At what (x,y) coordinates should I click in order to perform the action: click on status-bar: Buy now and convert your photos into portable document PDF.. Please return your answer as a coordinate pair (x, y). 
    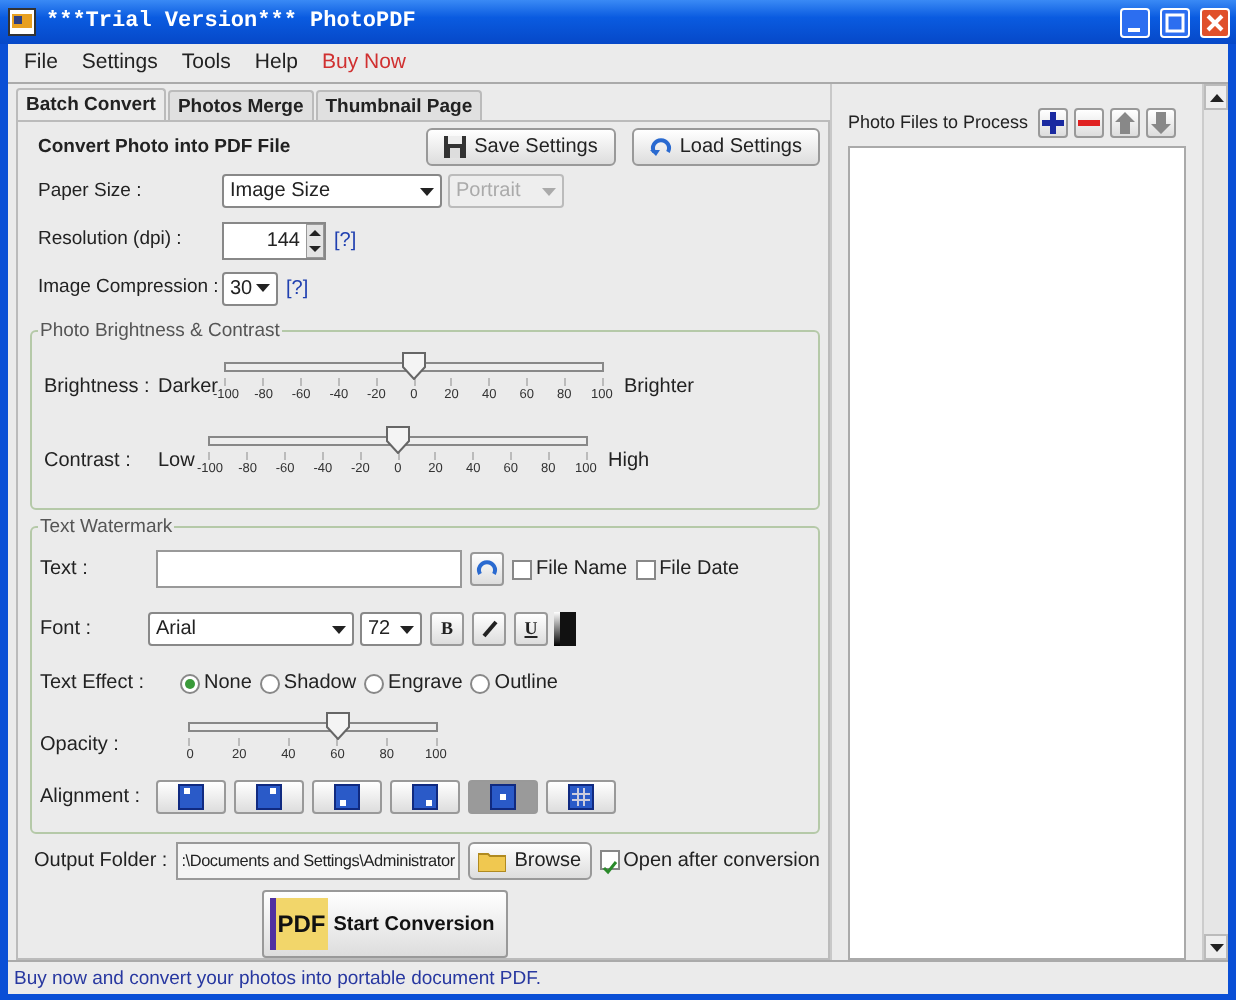
    Looking at the image, I should click on (618, 977).